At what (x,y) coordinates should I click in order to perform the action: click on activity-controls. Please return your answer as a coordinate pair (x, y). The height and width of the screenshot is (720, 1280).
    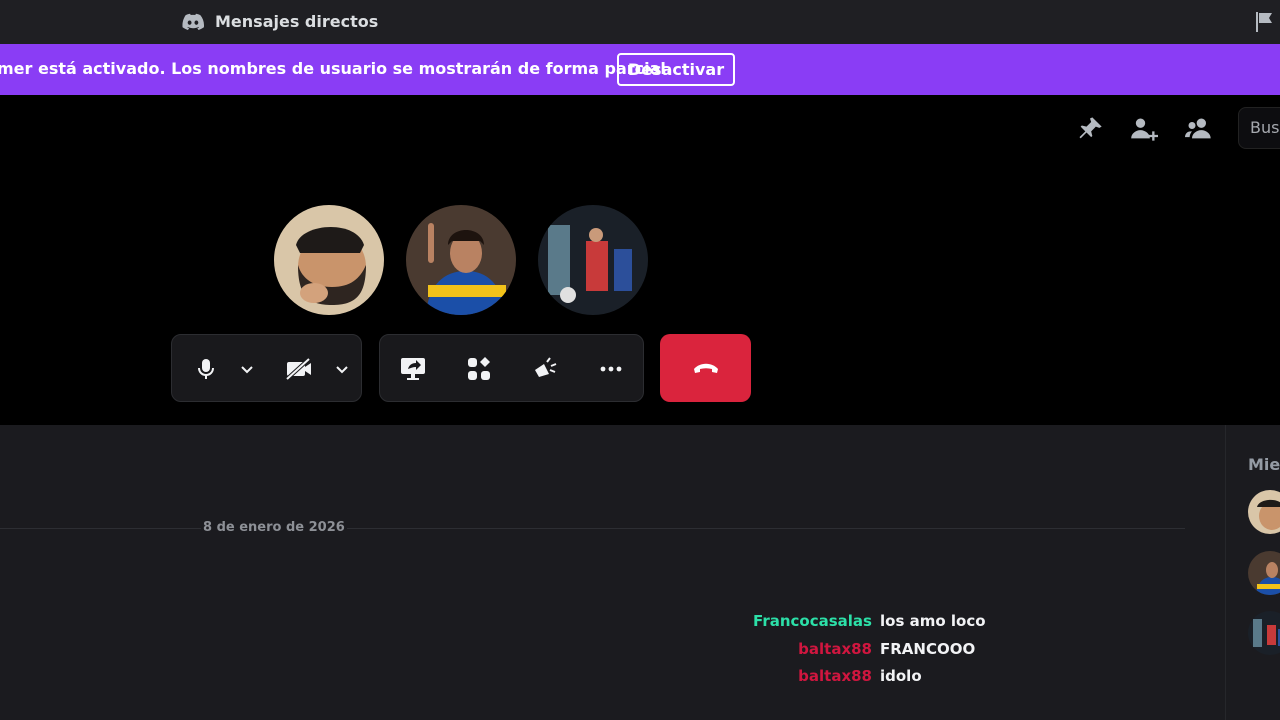
    Looking at the image, I should click on (511, 368).